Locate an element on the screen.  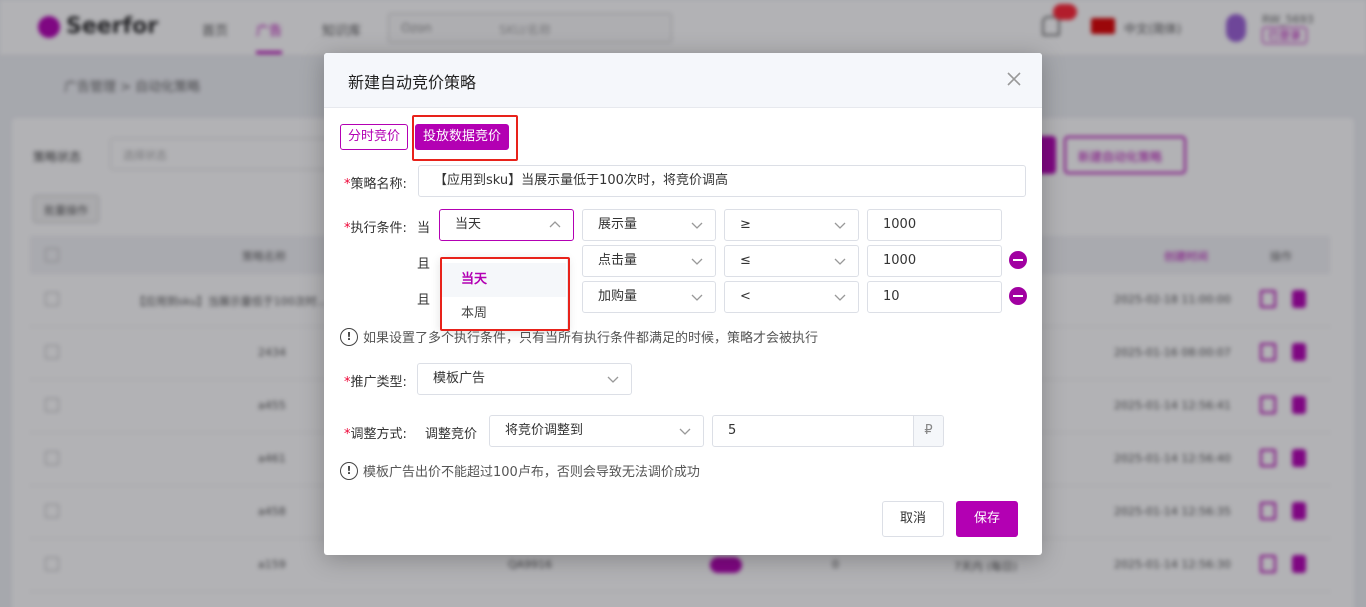
metric-select-value: 点击量 is located at coordinates (618, 260).